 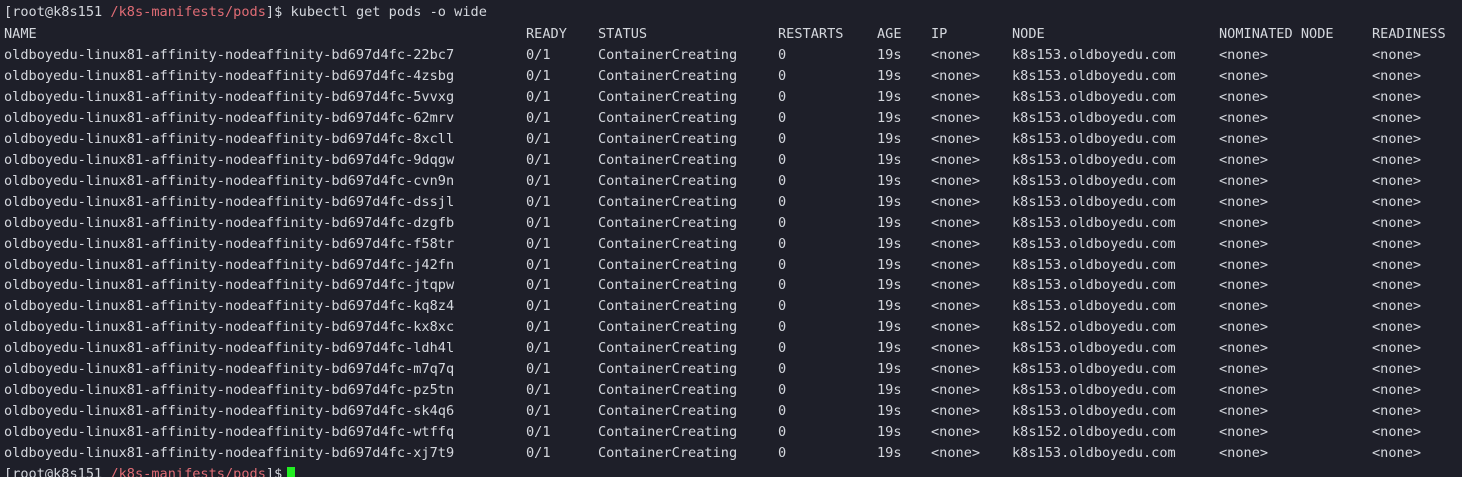 I want to click on cursor-block, so click(x=291, y=471).